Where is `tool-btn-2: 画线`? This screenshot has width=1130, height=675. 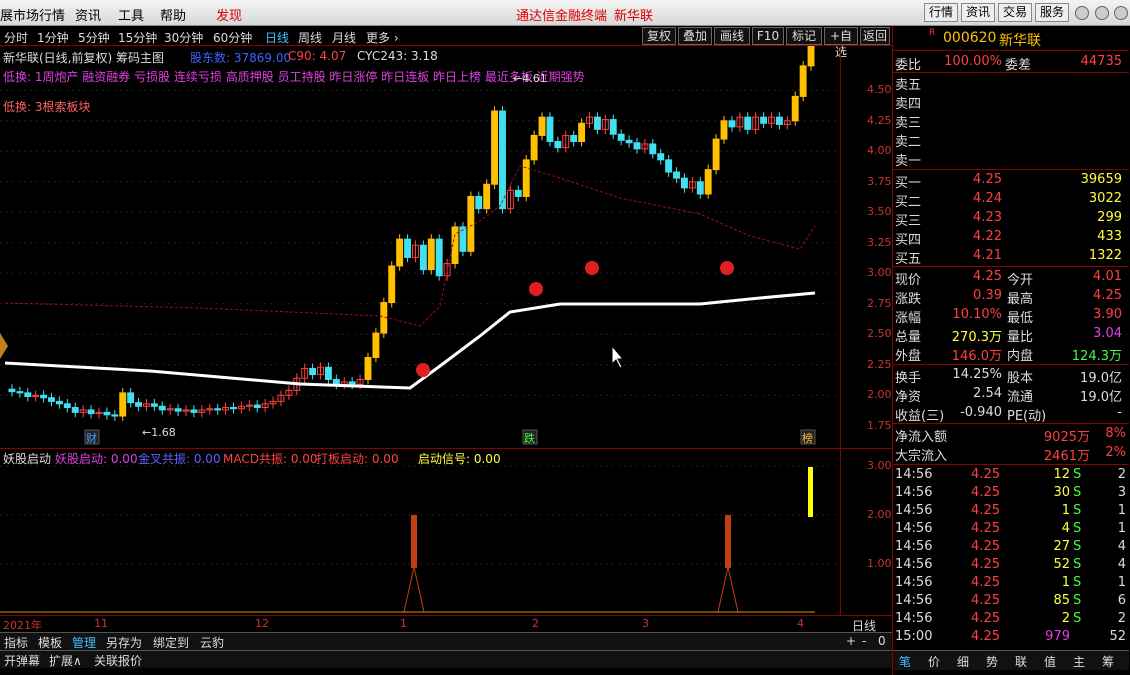 tool-btn-2: 画线 is located at coordinates (732, 36).